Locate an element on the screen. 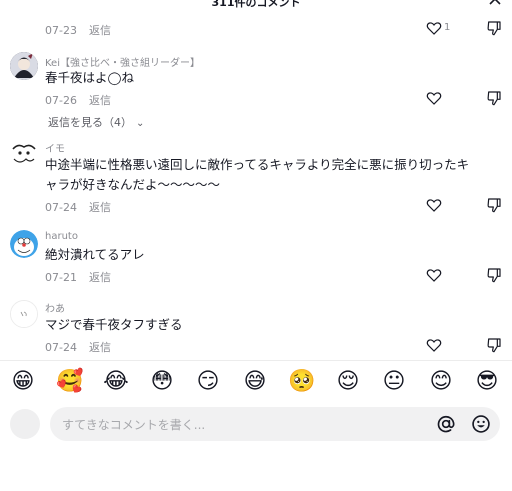 Image resolution: width=512 pixels, height=491 pixels. emoji-sweat-smile-button: 😅 is located at coordinates (255, 382).